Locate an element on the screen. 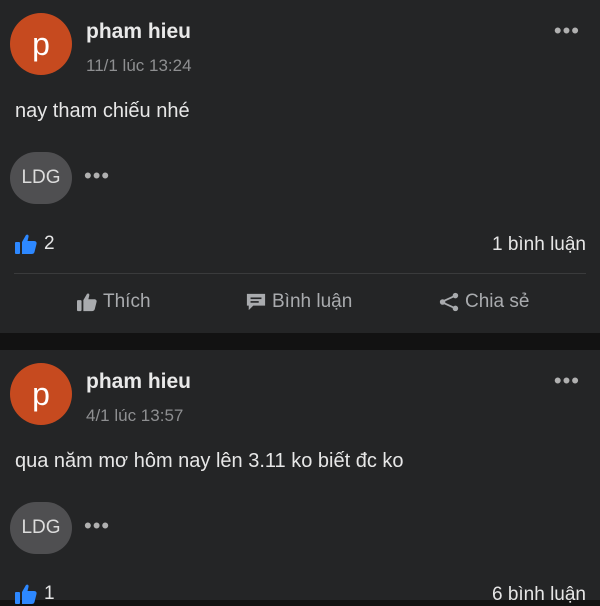 The image size is (600, 606). like-button: Thích is located at coordinates (113, 302).